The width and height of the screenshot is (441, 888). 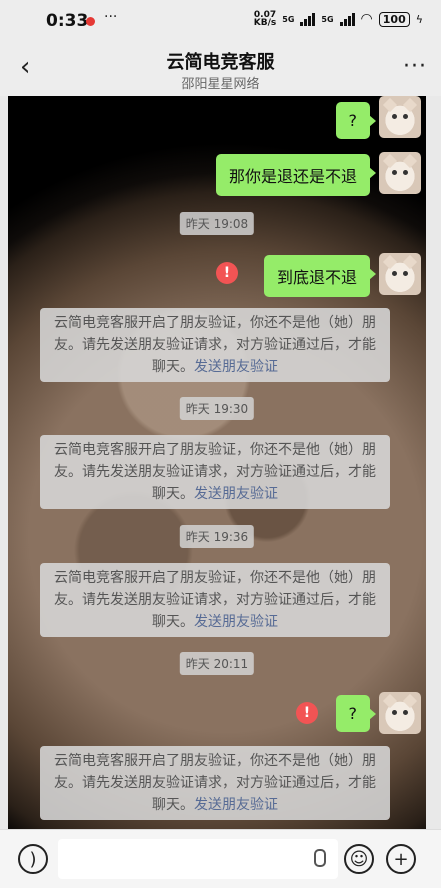 What do you see at coordinates (33, 859) in the screenshot?
I see `voice-input-icon: )` at bounding box center [33, 859].